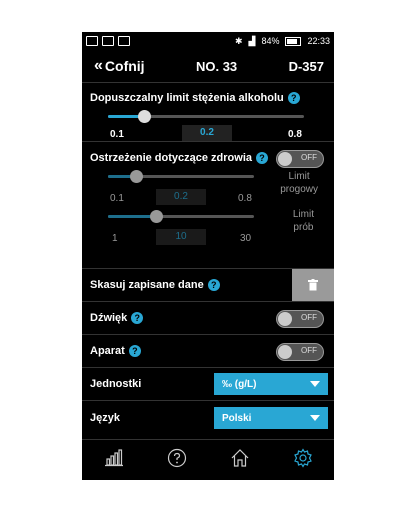 The width and height of the screenshot is (416, 512). Describe the element at coordinates (183, 216) in the screenshot. I see `tests-slider` at that location.